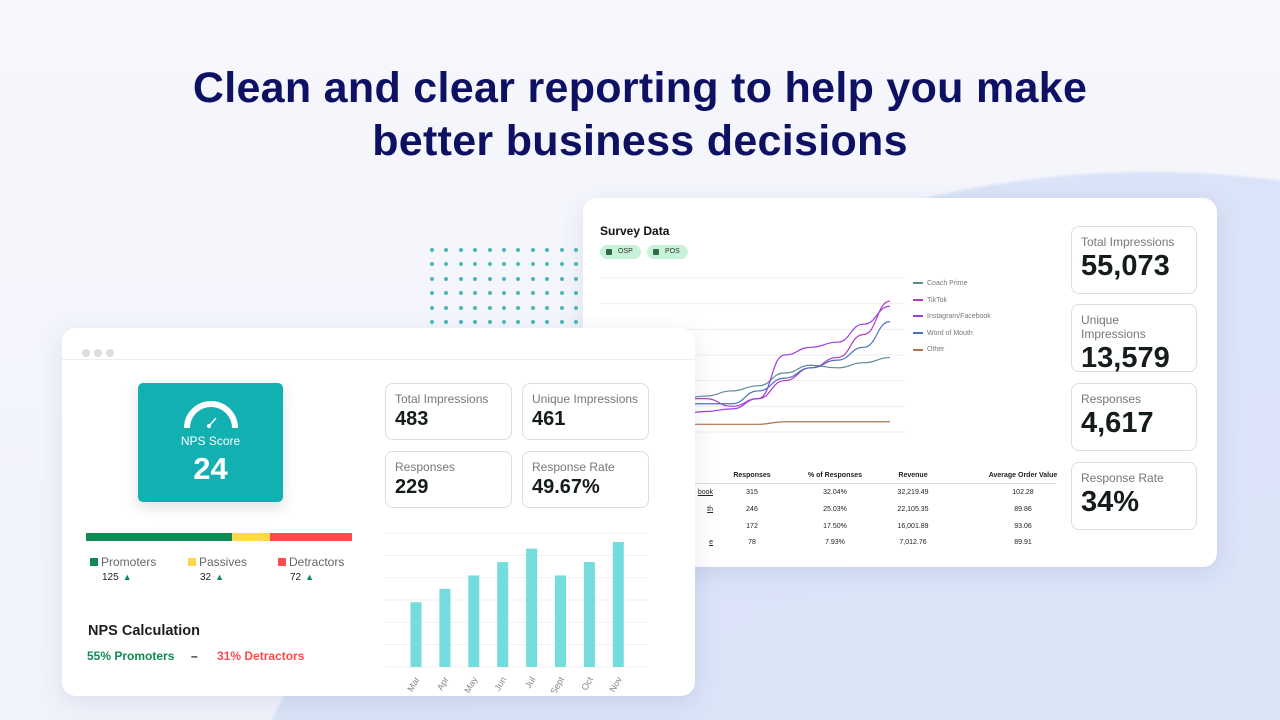  I want to click on stat-value: 461, so click(549, 419).